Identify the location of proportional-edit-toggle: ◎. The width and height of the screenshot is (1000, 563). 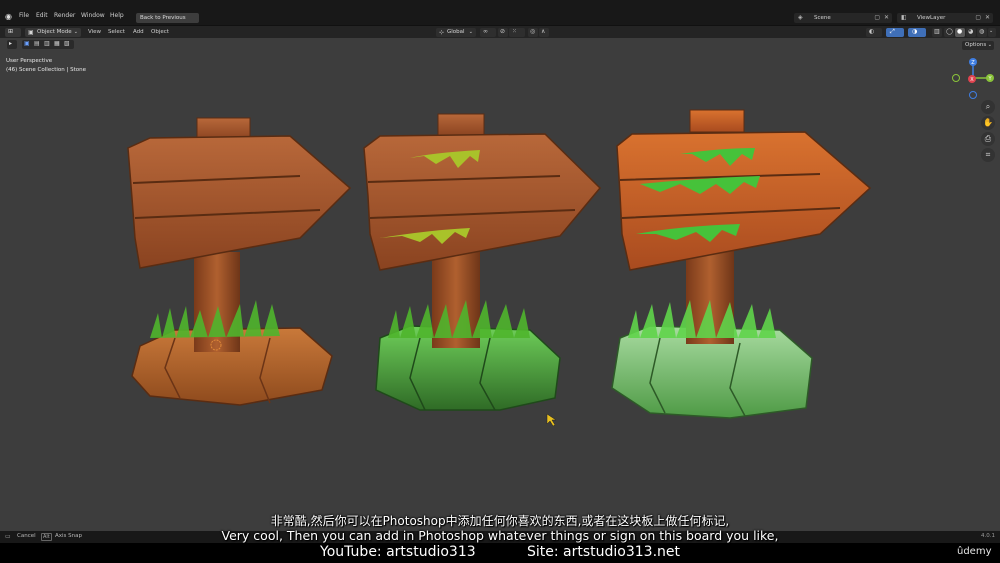
(533, 32).